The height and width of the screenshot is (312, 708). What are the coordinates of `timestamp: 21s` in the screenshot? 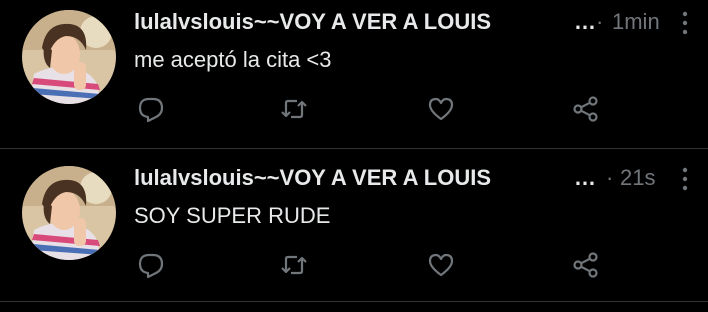 It's located at (637, 178).